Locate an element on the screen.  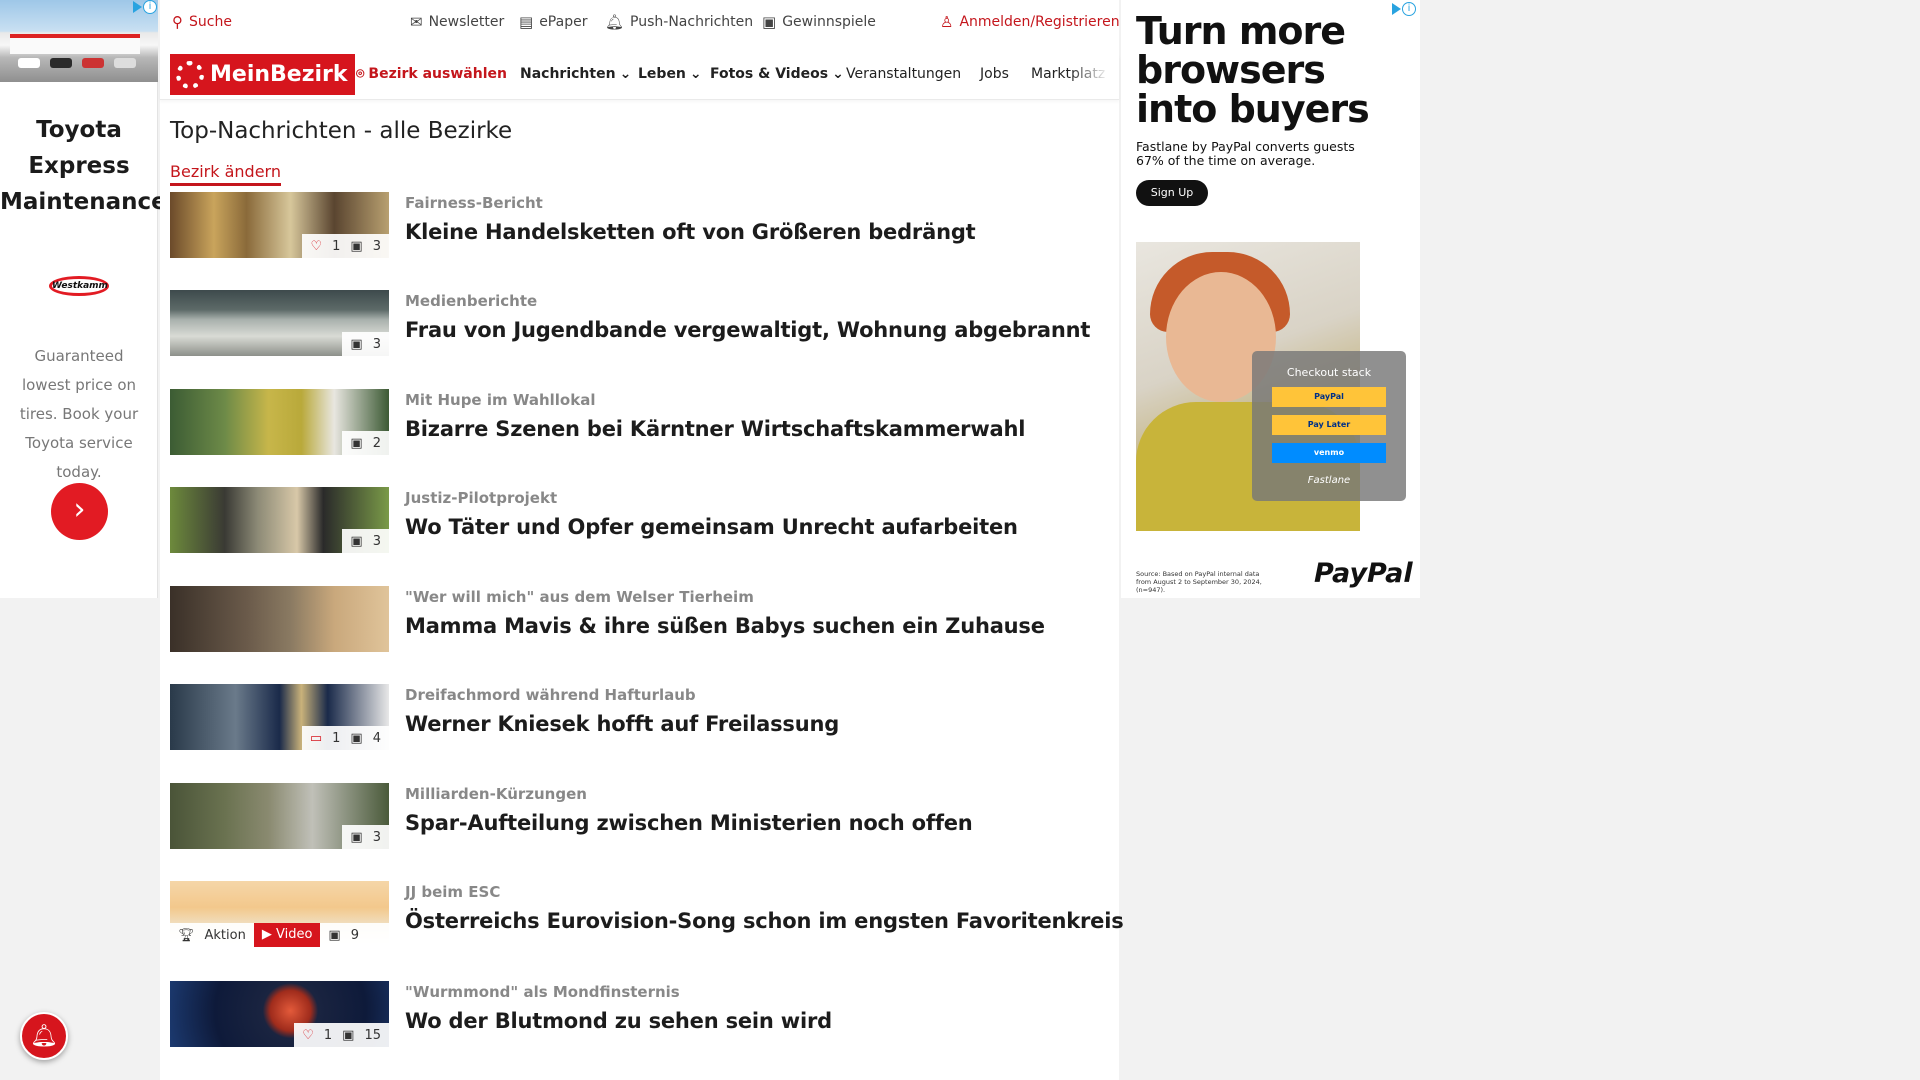
bell-icon: 🔔︎ is located at coordinates (44, 1036).